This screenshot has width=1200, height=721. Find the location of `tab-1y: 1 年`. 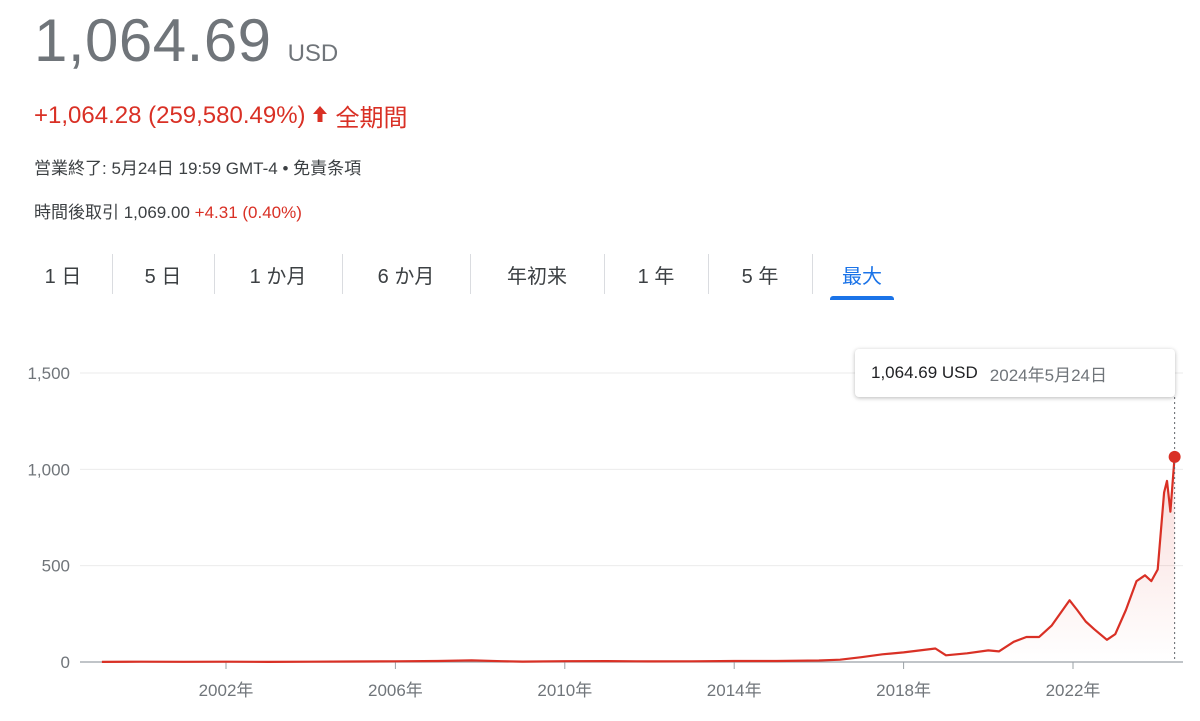

tab-1y: 1 年 is located at coordinates (656, 274).